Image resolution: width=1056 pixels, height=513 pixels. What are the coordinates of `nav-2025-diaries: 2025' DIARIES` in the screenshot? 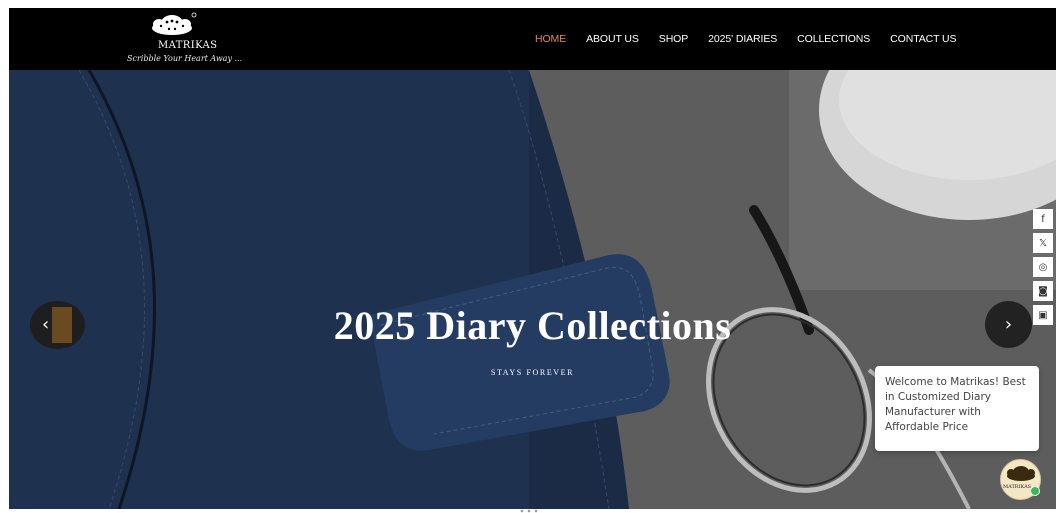 It's located at (742, 39).